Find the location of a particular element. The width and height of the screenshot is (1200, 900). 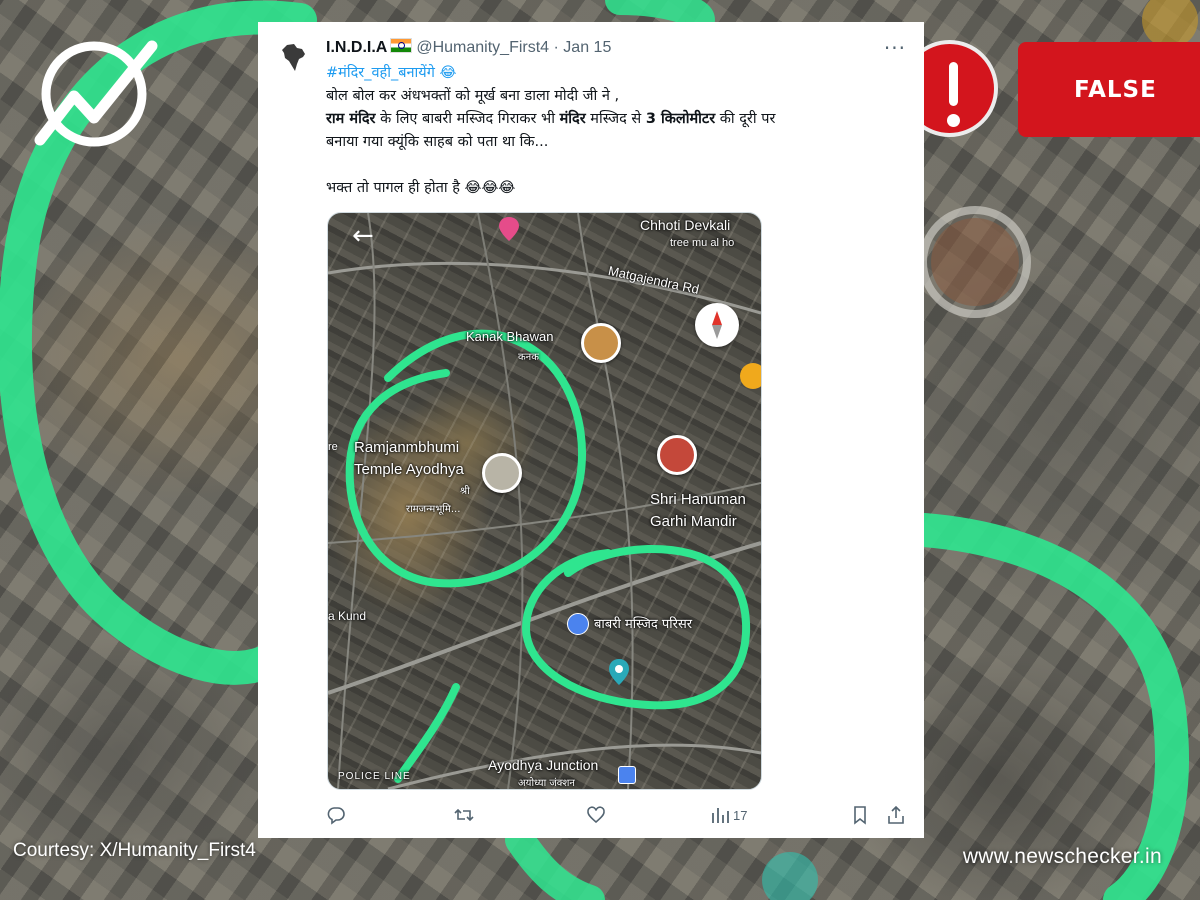

site-url: www.newschecker.in is located at coordinates (1062, 856).